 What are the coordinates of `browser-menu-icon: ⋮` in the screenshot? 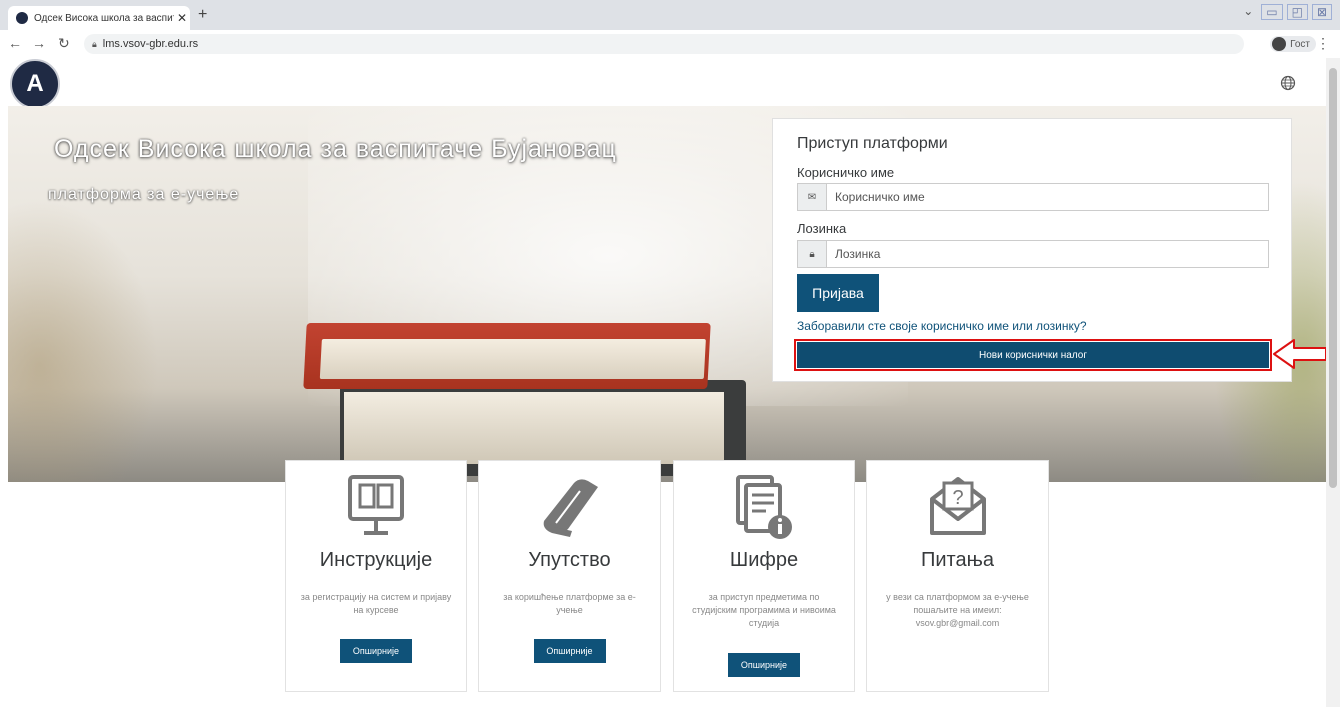 It's located at (1323, 43).